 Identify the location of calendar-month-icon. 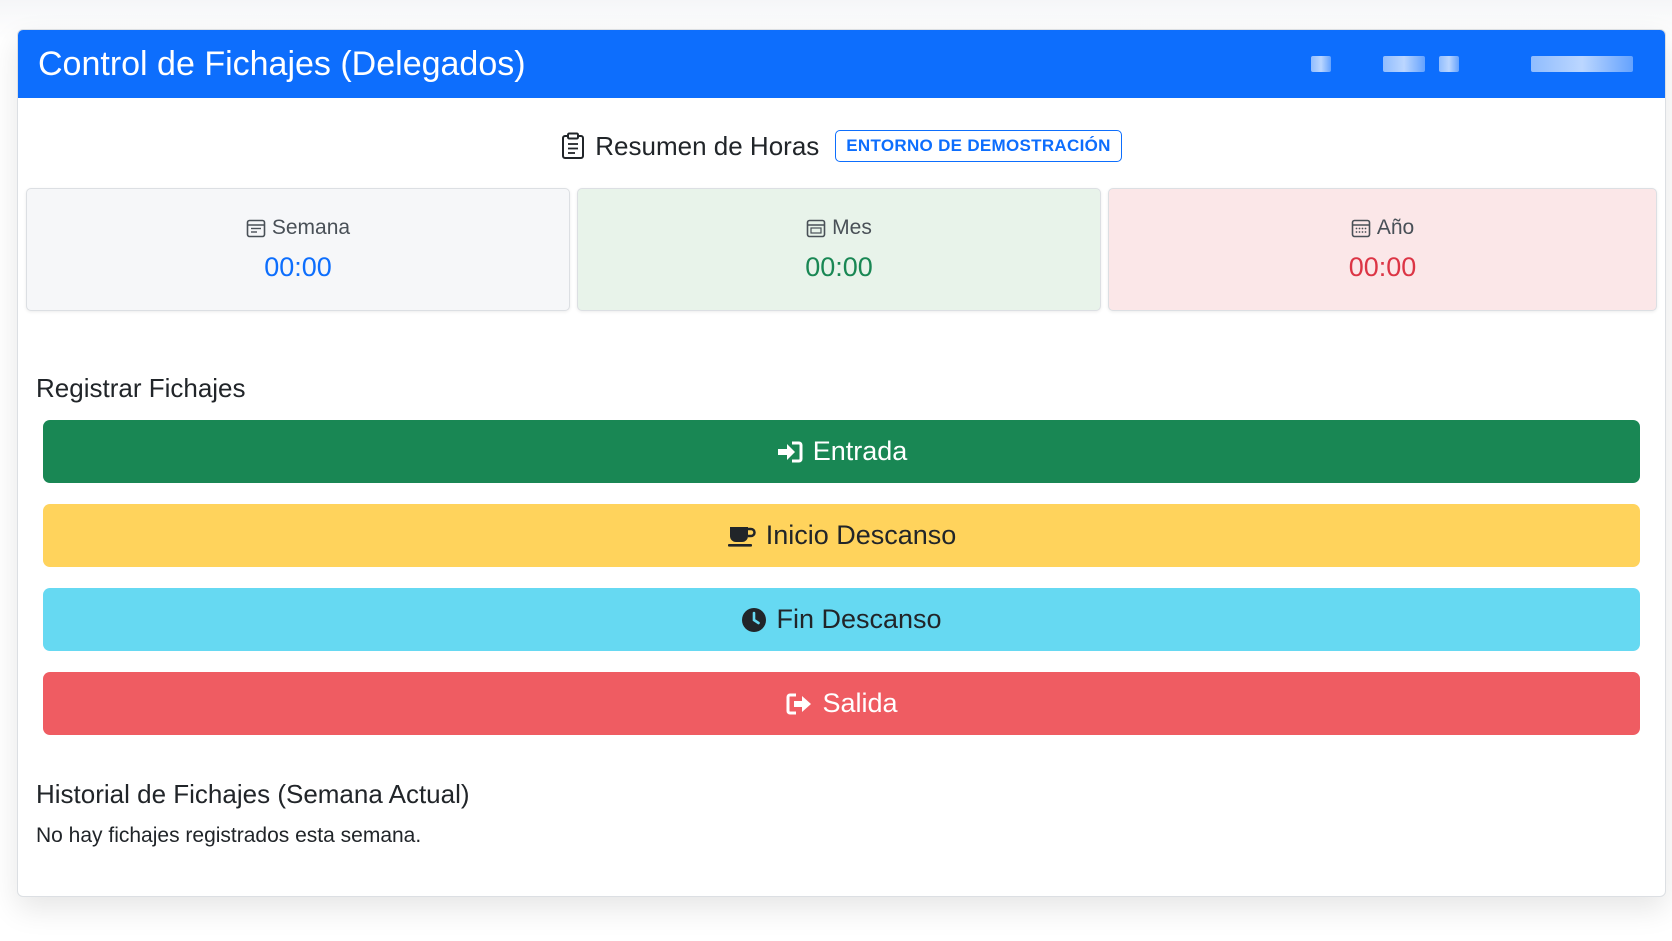
(816, 228).